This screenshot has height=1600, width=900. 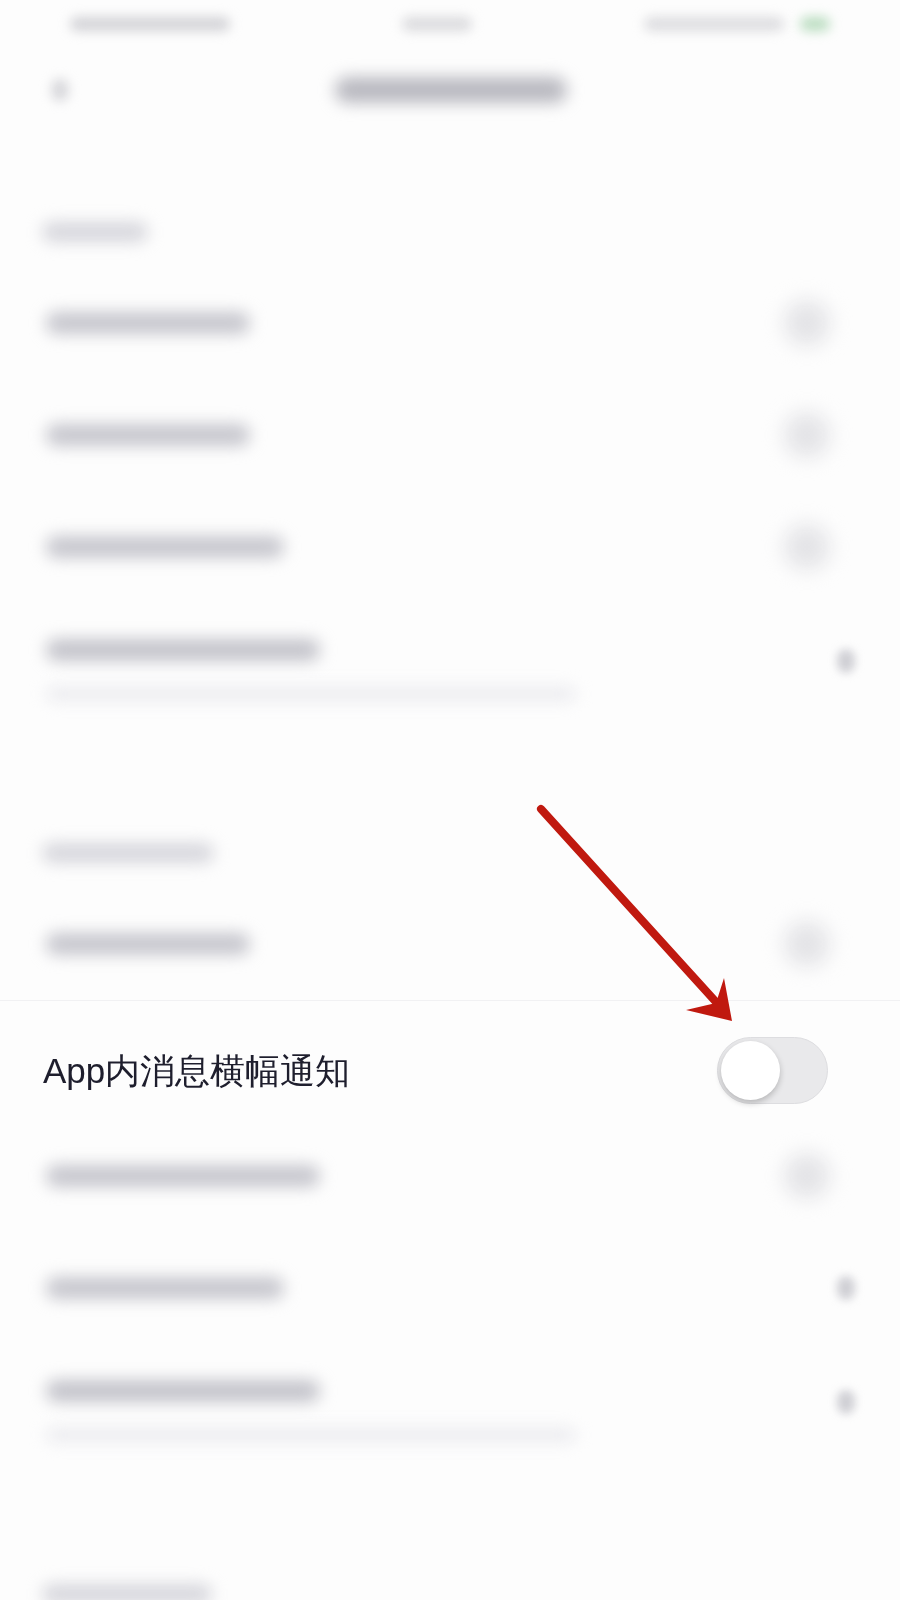 What do you see at coordinates (197, 1070) in the screenshot?
I see `setting-label: App内消息横幅通知` at bounding box center [197, 1070].